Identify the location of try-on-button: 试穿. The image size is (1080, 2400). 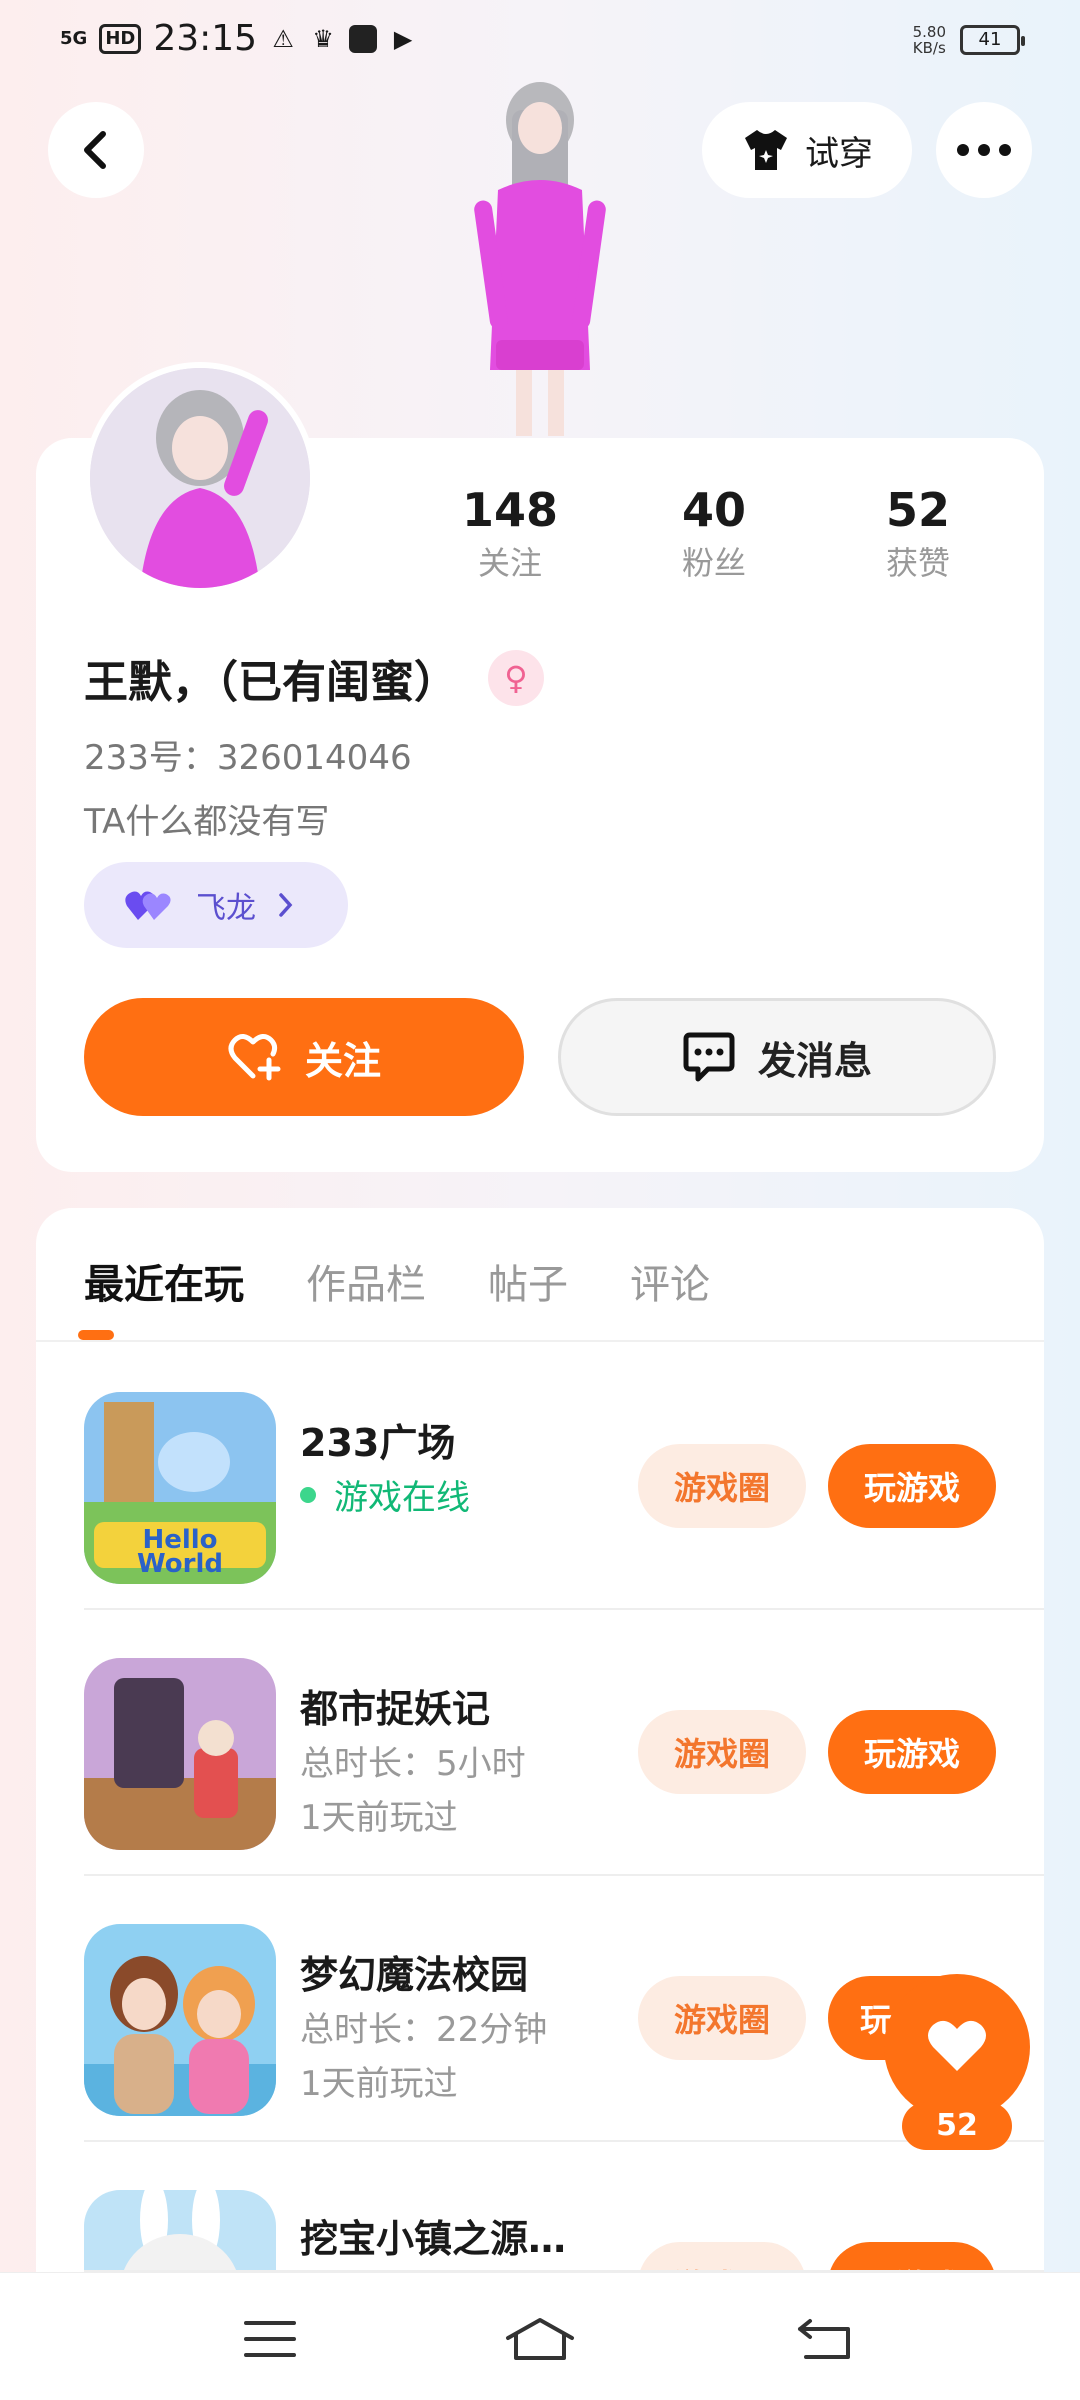
(807, 150).